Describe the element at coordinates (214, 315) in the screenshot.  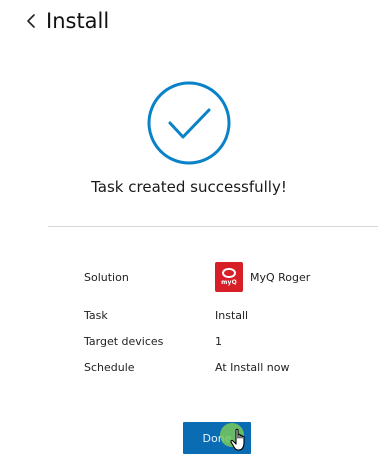
I see `summary-row-task: Task Install` at that location.